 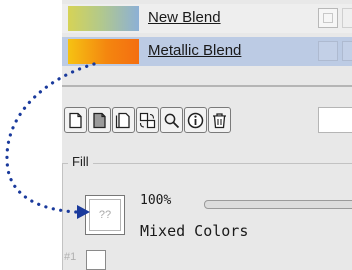 What do you see at coordinates (278, 204) in the screenshot?
I see `opacity-slider` at bounding box center [278, 204].